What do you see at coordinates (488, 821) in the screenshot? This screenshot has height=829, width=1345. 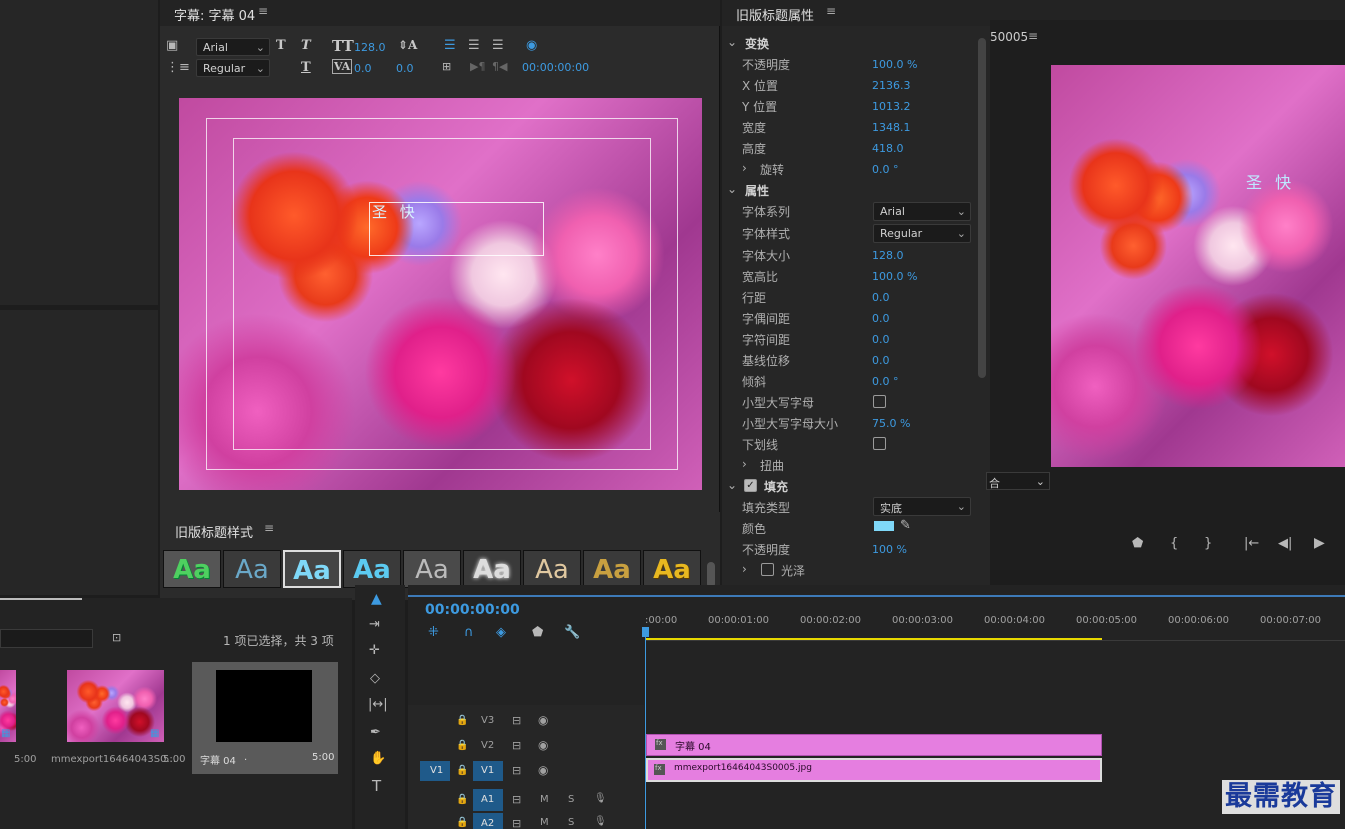 I see `track-label-a2: A2` at bounding box center [488, 821].